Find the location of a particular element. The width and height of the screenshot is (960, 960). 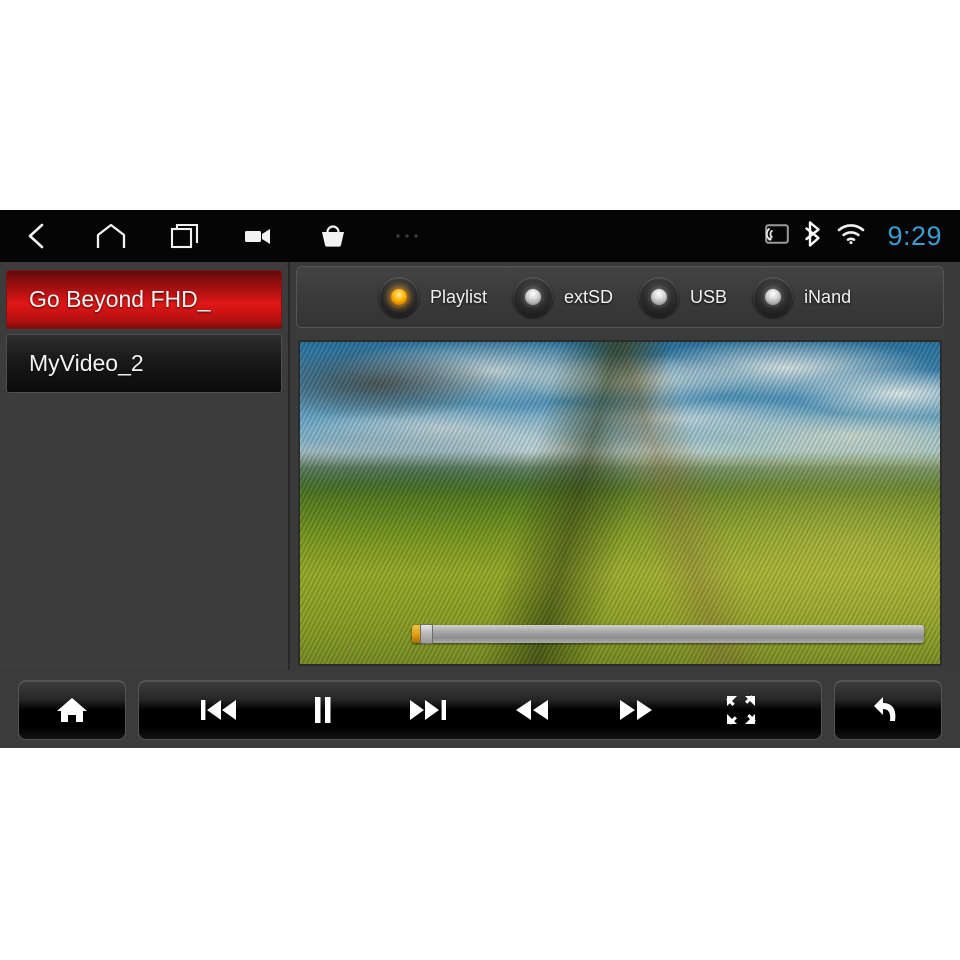

playback-control-group is located at coordinates (480, 710).